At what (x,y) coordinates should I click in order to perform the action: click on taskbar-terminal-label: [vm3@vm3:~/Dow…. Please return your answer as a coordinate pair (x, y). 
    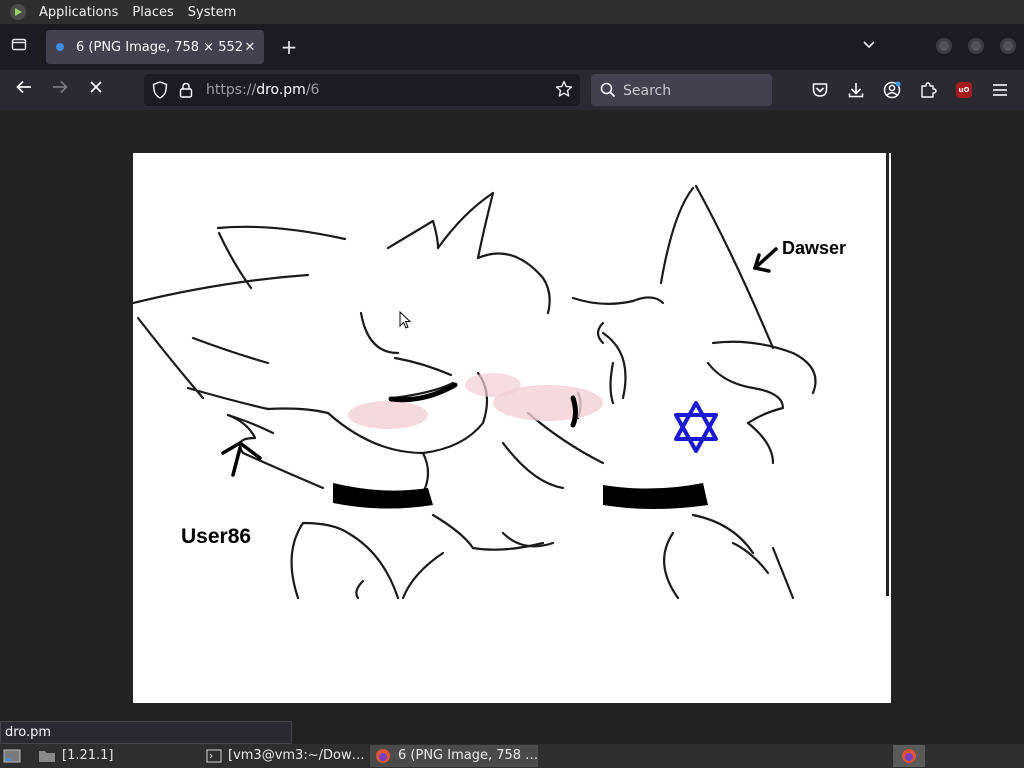
    Looking at the image, I should click on (296, 755).